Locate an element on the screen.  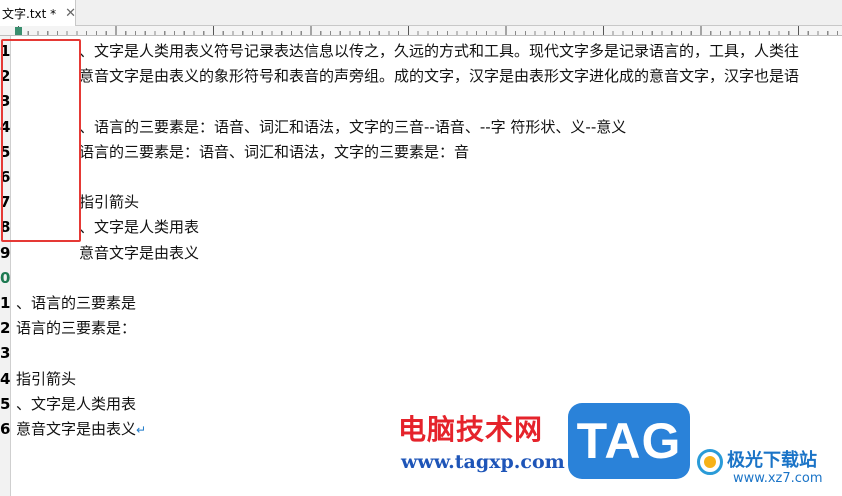
ruler-ticks is located at coordinates (430, 30).